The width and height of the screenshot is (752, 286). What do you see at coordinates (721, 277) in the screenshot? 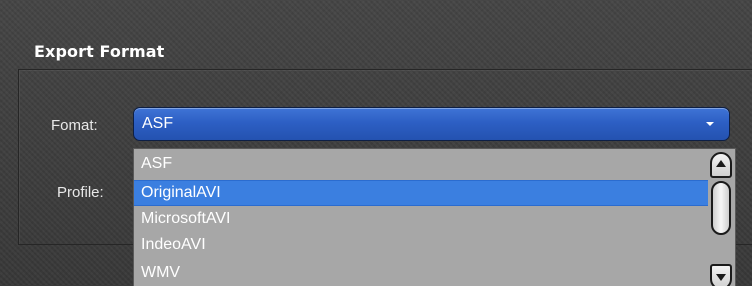
I see `scroll-down-arrow-icon` at bounding box center [721, 277].